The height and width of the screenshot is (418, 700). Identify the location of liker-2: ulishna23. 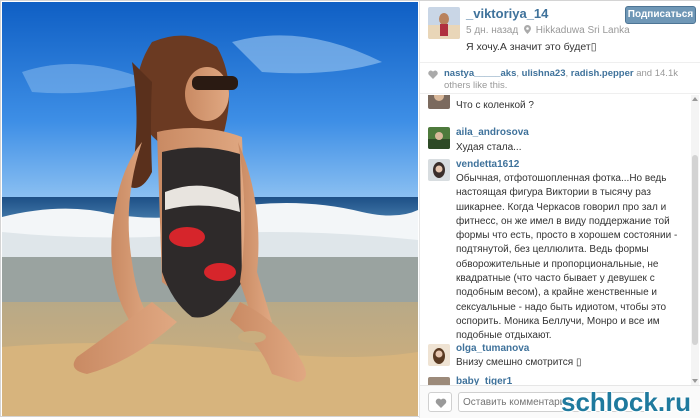
(544, 73).